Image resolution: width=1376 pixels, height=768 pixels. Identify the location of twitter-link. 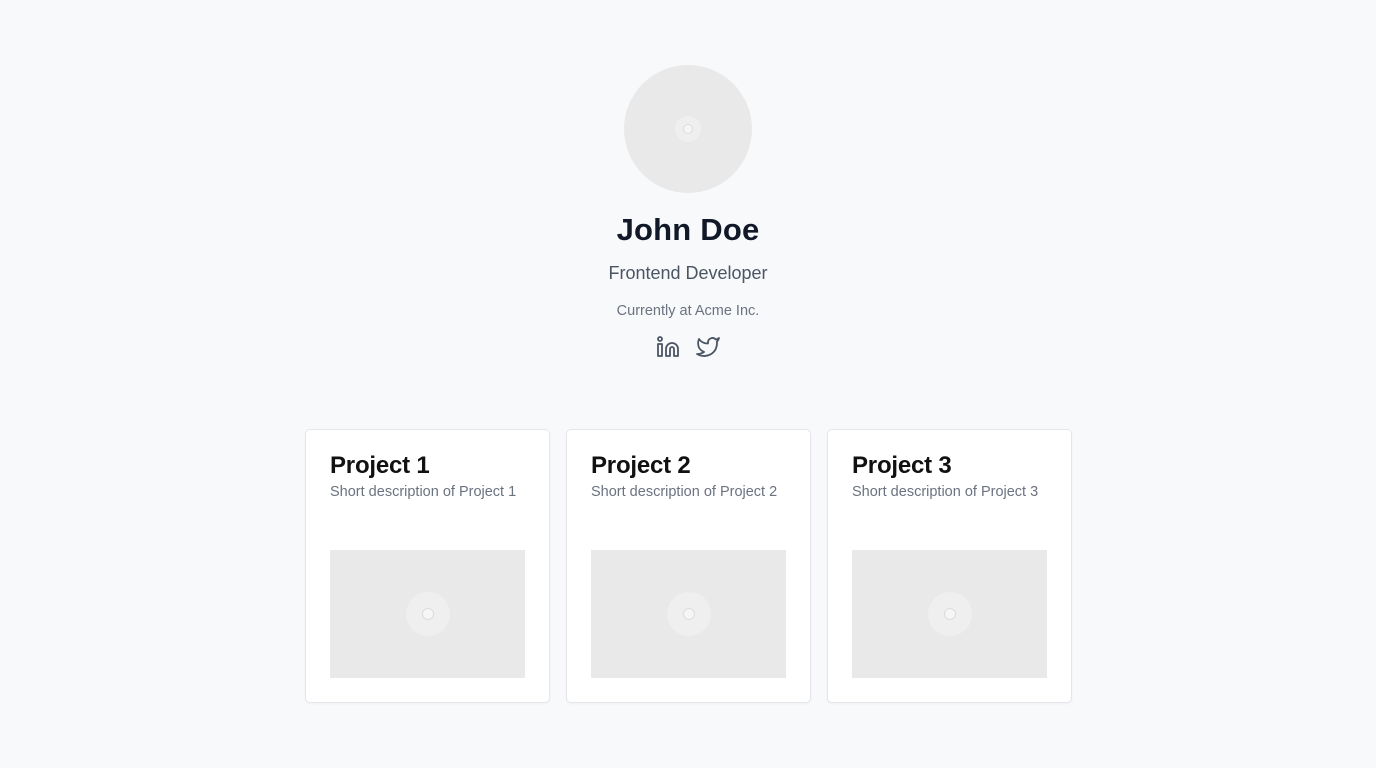
(708, 347).